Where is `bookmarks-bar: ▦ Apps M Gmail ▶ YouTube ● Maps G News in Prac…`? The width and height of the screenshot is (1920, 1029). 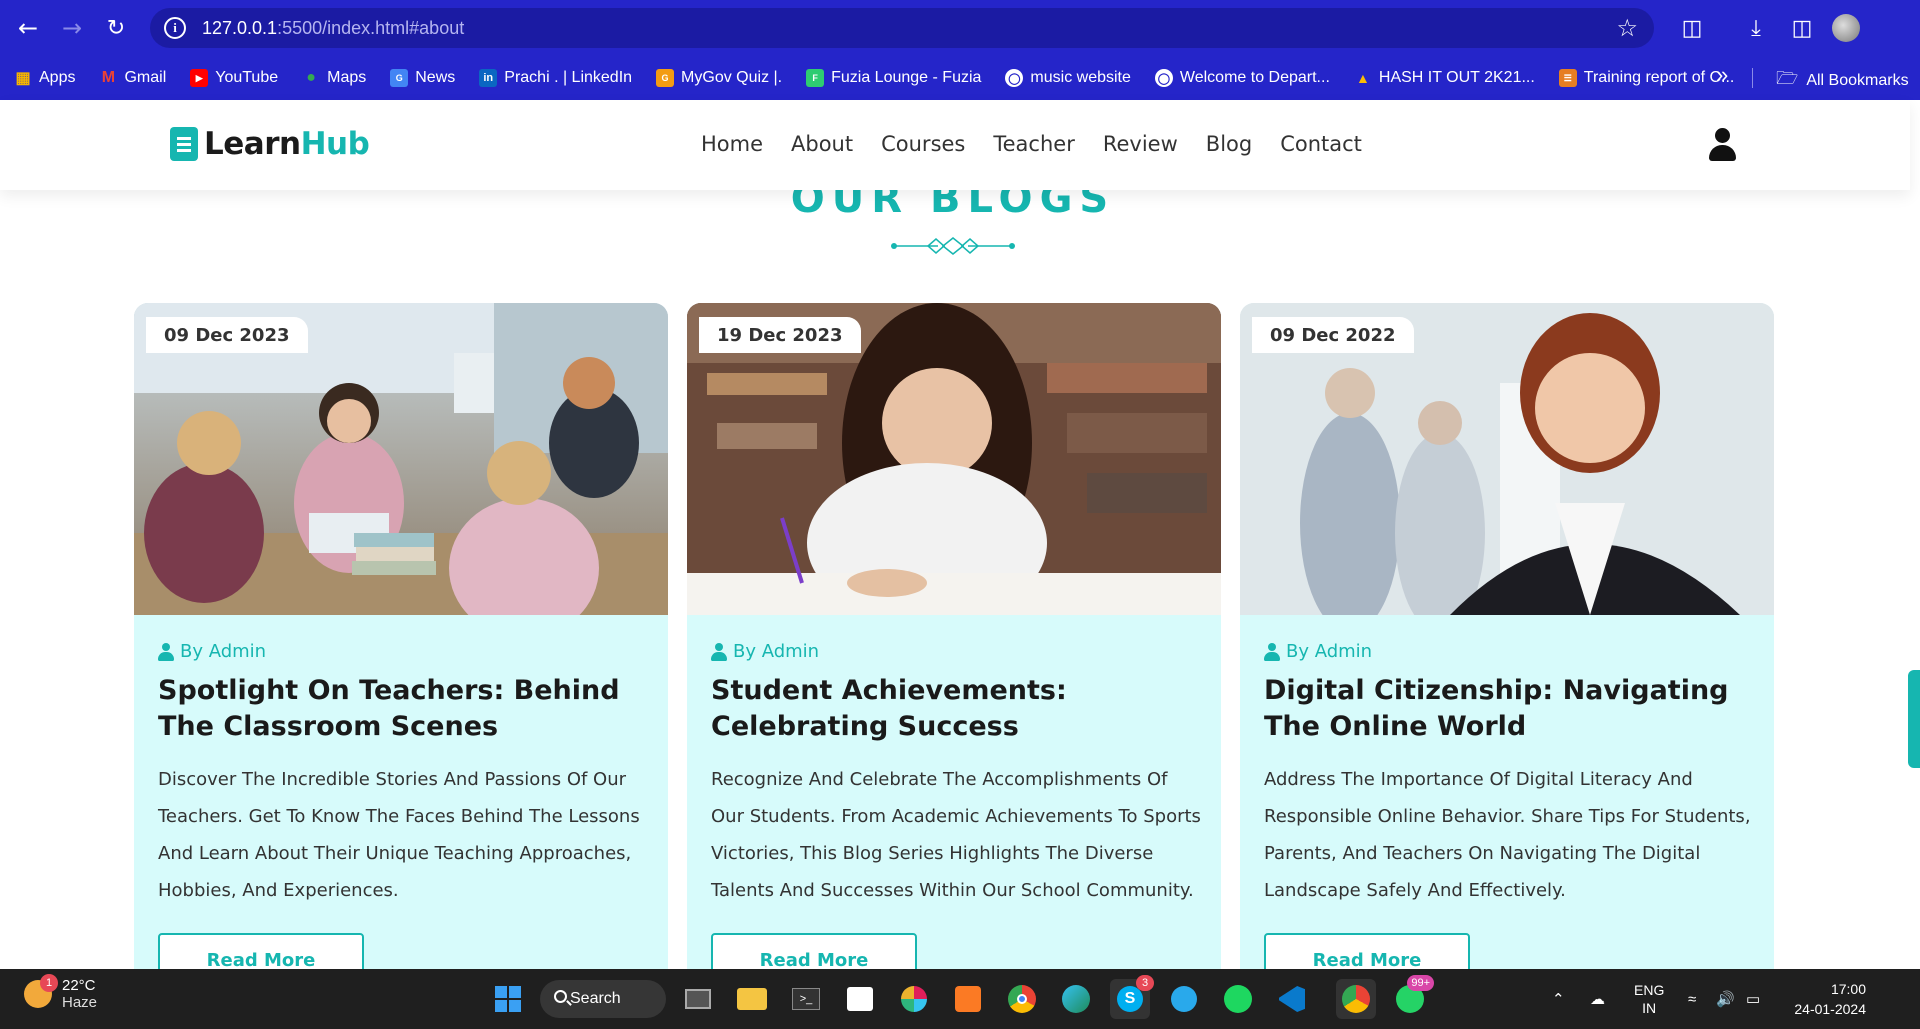 bookmarks-bar: ▦ Apps M Gmail ▶ YouTube ● Maps G News in Prac… is located at coordinates (960, 78).